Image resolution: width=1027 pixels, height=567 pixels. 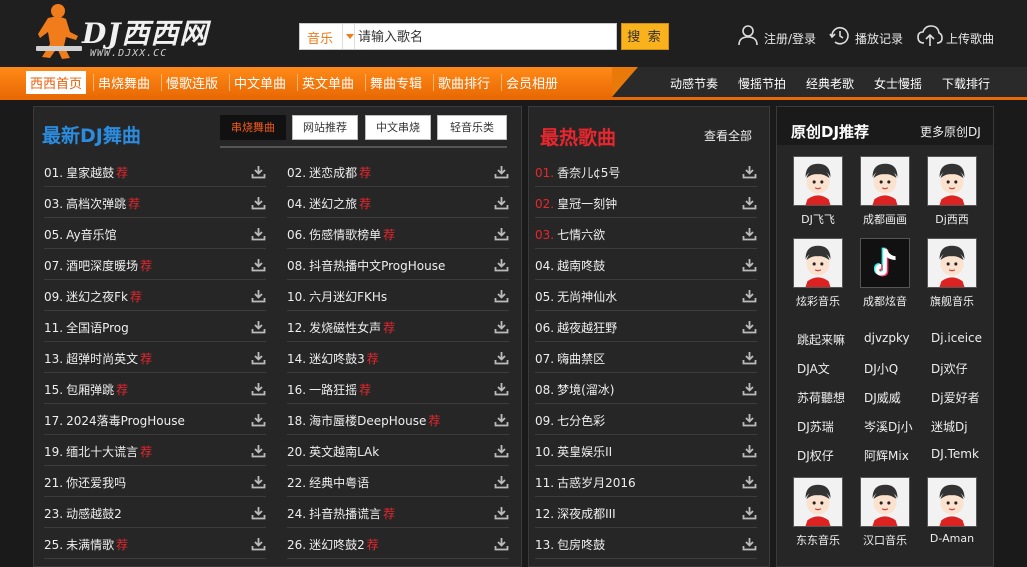 I want to click on view-all-link: 查看全部, so click(x=728, y=135).